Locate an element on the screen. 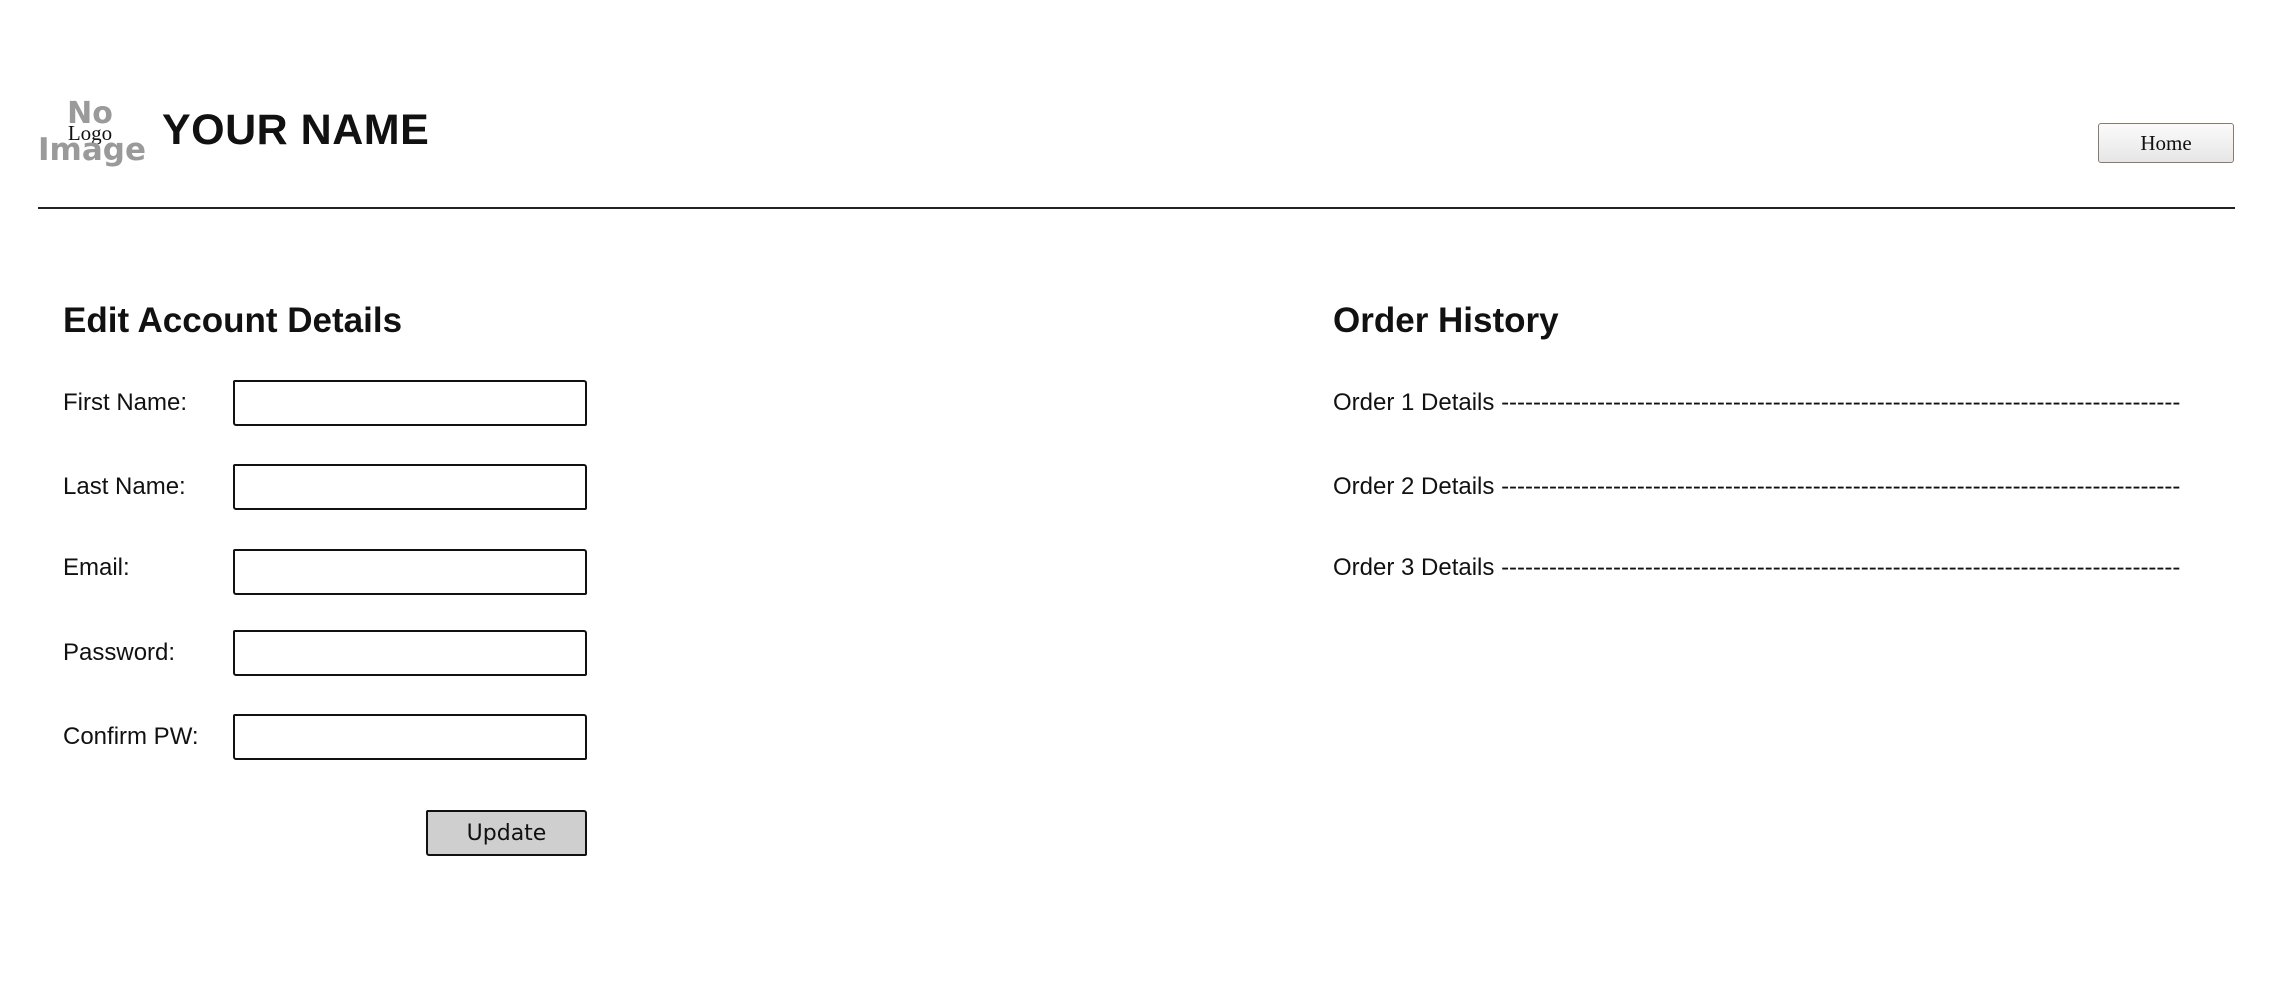 This screenshot has width=2276, height=992. order-history-heading: Order History is located at coordinates (1446, 320).